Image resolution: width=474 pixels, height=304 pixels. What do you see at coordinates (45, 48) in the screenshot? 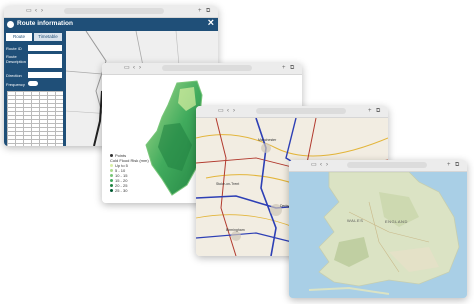
I see `route-id-field` at bounding box center [45, 48].